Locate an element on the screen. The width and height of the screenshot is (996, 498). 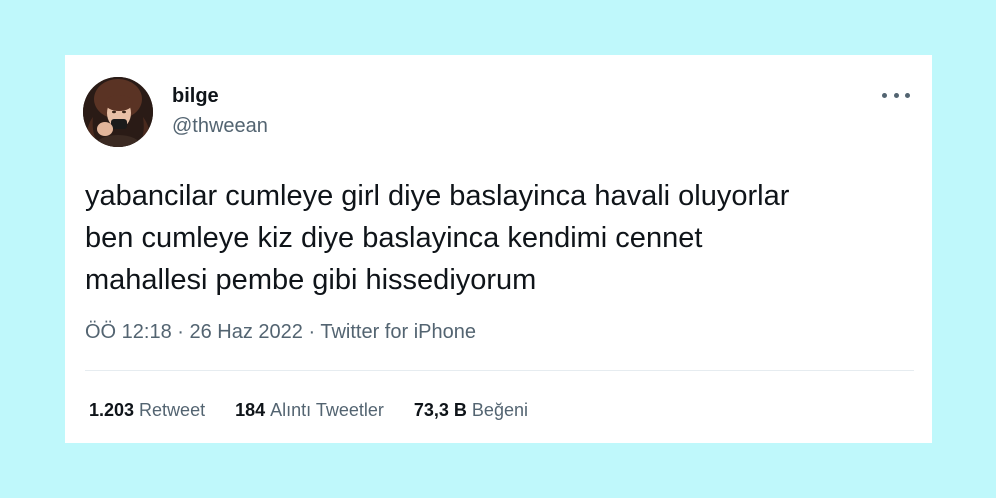
divider is located at coordinates (499, 370).